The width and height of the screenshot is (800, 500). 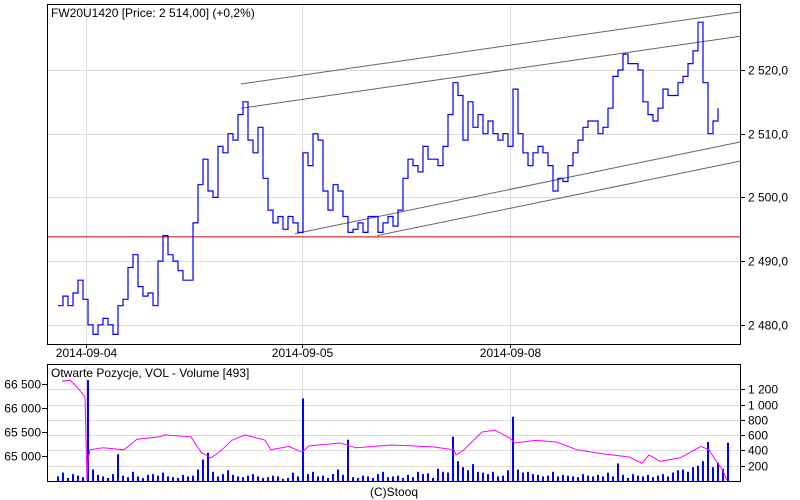 I want to click on y-tick-label: 2 500,0, so click(x=768, y=198).